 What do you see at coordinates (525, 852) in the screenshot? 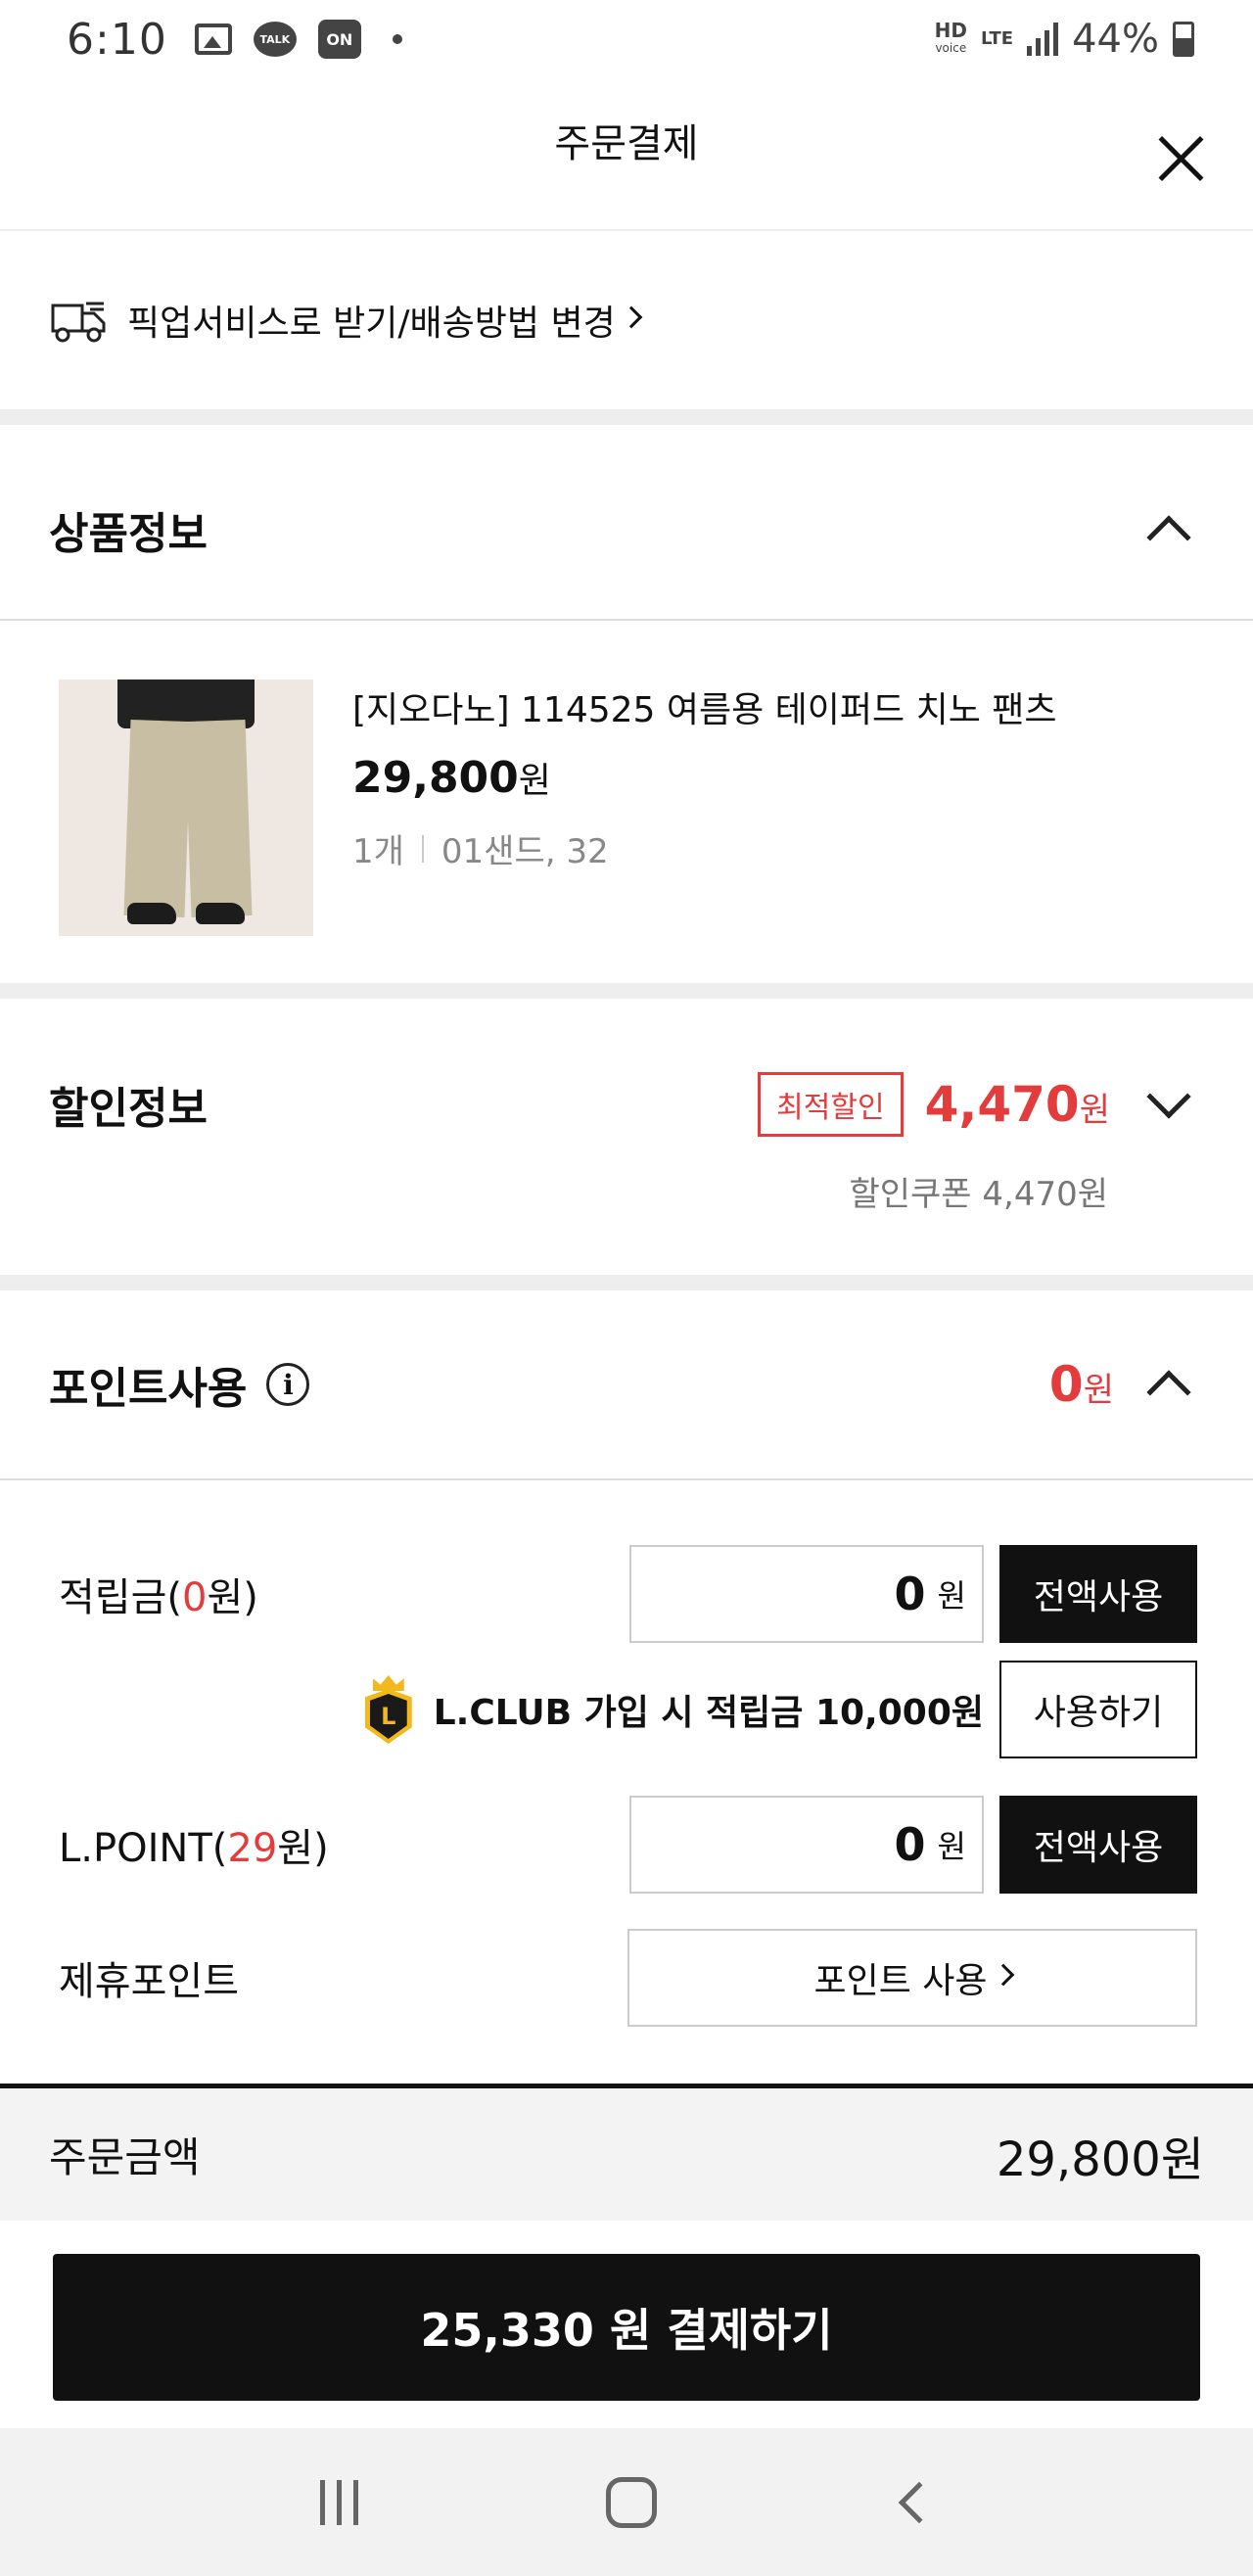
I see `product-option: 01샌드, 32` at bounding box center [525, 852].